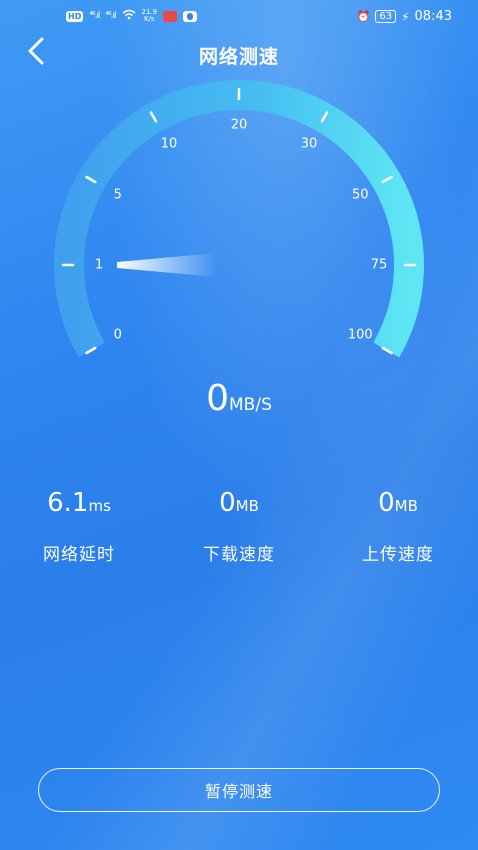  Describe the element at coordinates (99, 506) in the screenshot. I see `latency-unit: ms` at that location.